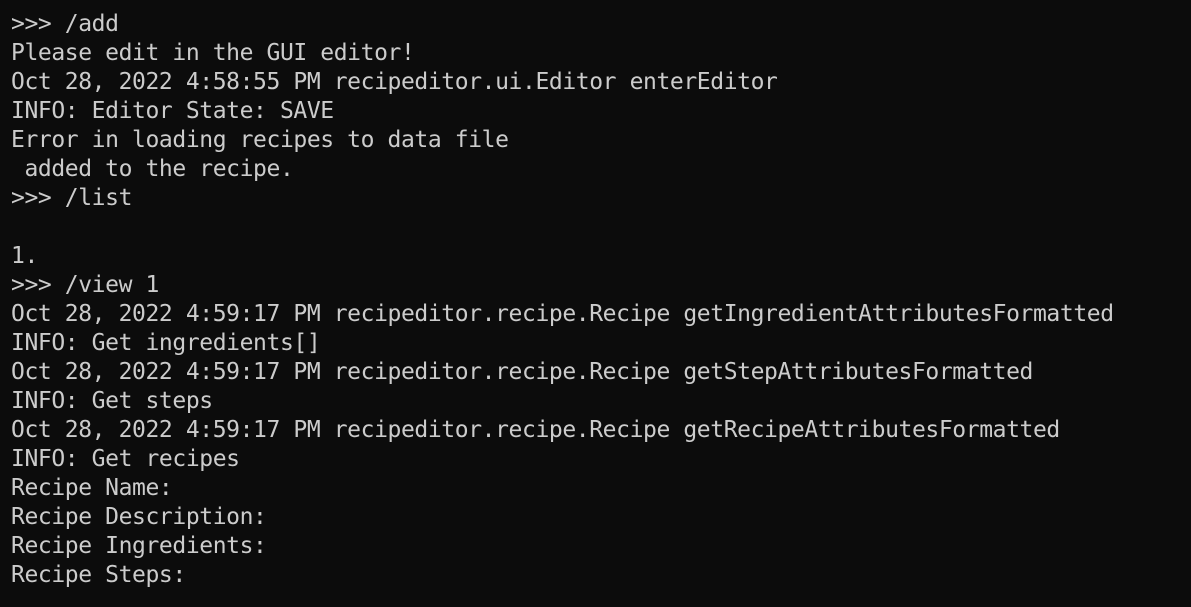 The width and height of the screenshot is (1191, 607). Describe the element at coordinates (152, 169) in the screenshot. I see `terminal-line: added to the recipe.` at that location.